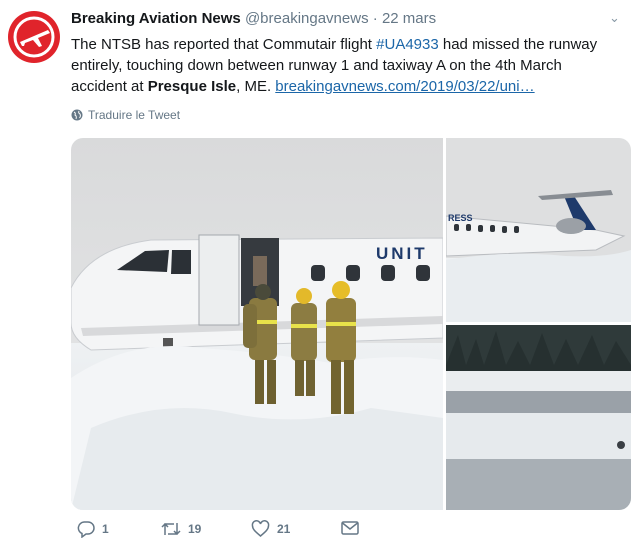  I want to click on photo-runway-snow, so click(538, 417).